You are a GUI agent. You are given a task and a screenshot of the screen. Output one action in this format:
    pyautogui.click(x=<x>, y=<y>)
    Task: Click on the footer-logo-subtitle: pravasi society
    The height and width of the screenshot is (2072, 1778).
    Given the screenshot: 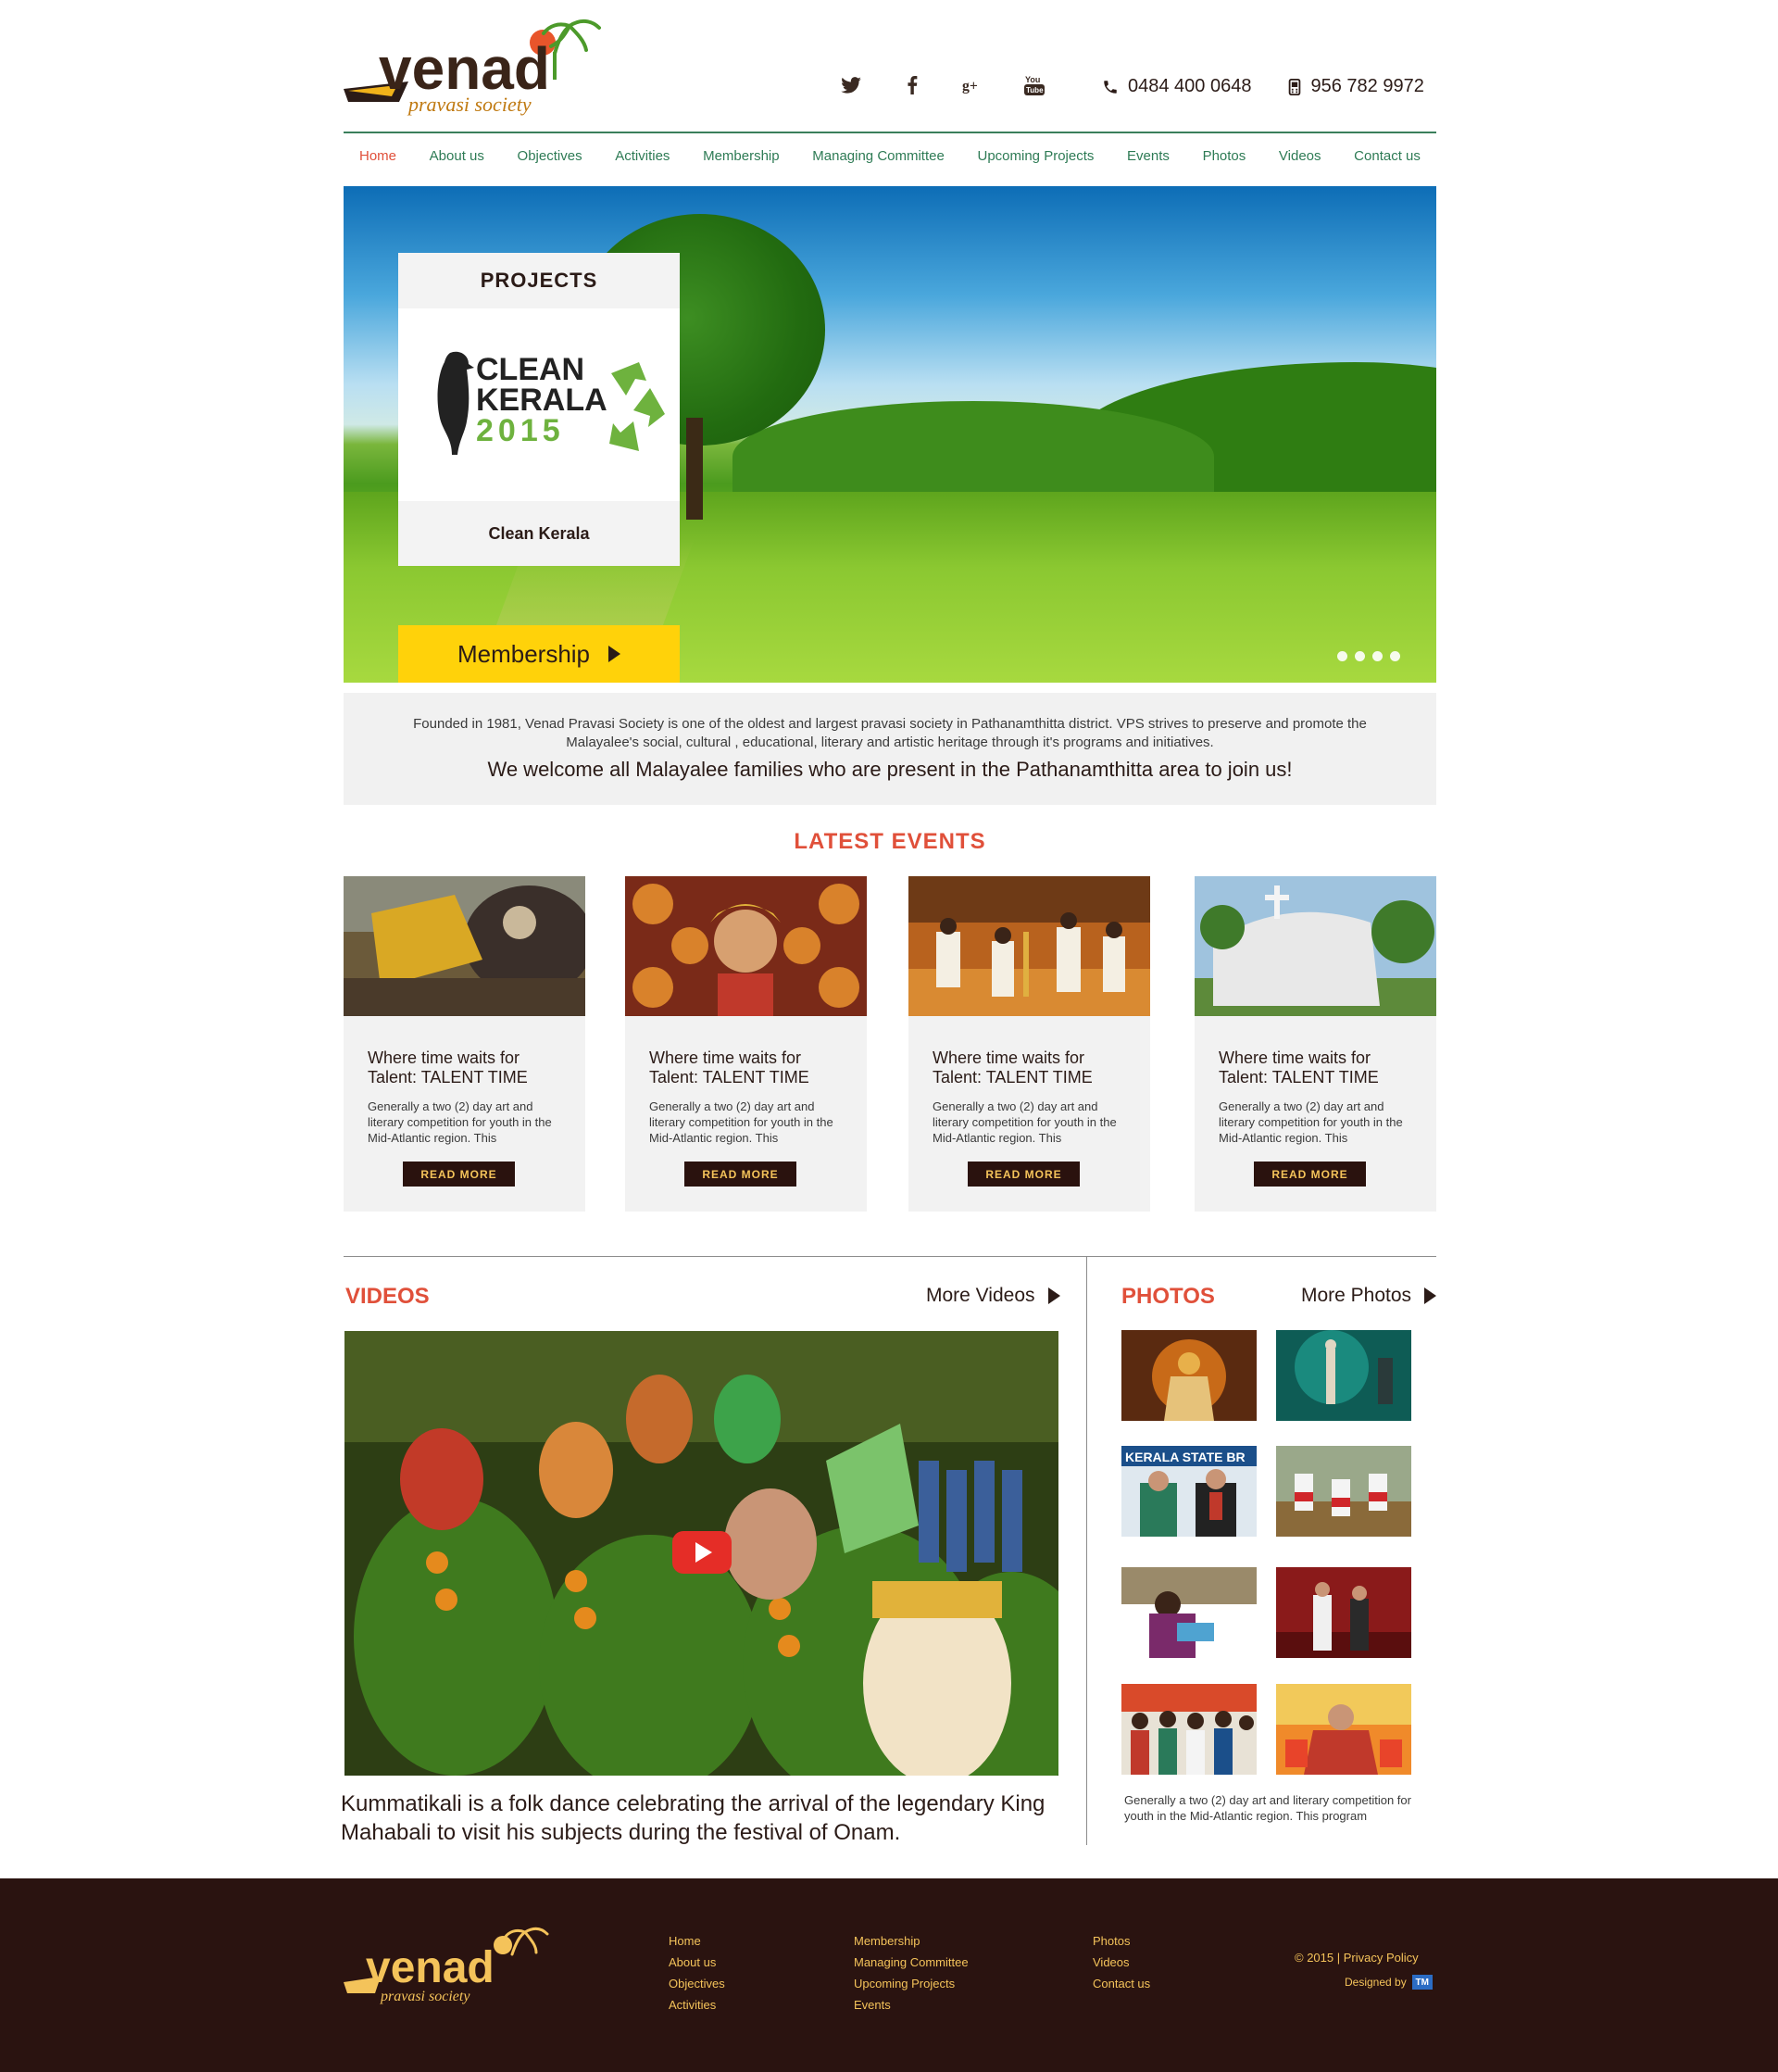 What is the action you would take?
    pyautogui.click(x=425, y=1996)
    